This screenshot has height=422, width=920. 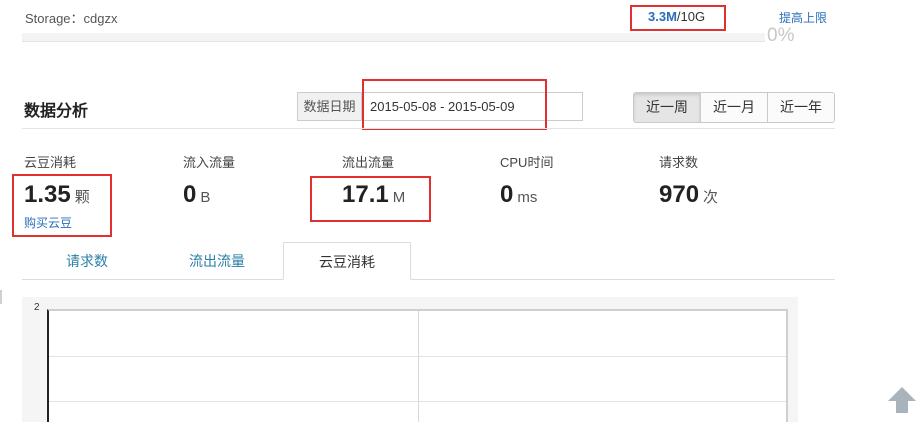 I want to click on range-week-button: 近一周, so click(x=667, y=107).